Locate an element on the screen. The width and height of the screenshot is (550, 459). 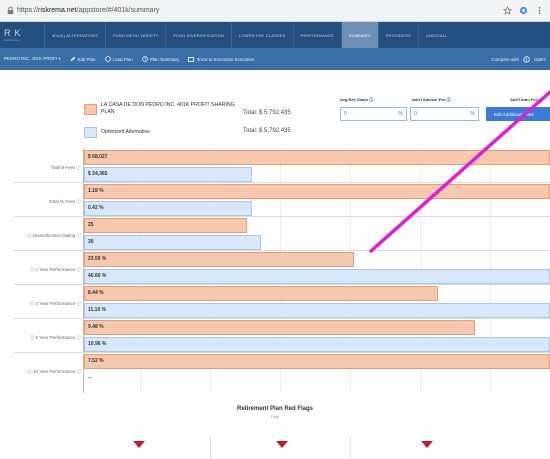
red-flags-title: Retirement Plan Red Flags is located at coordinates (275, 409).